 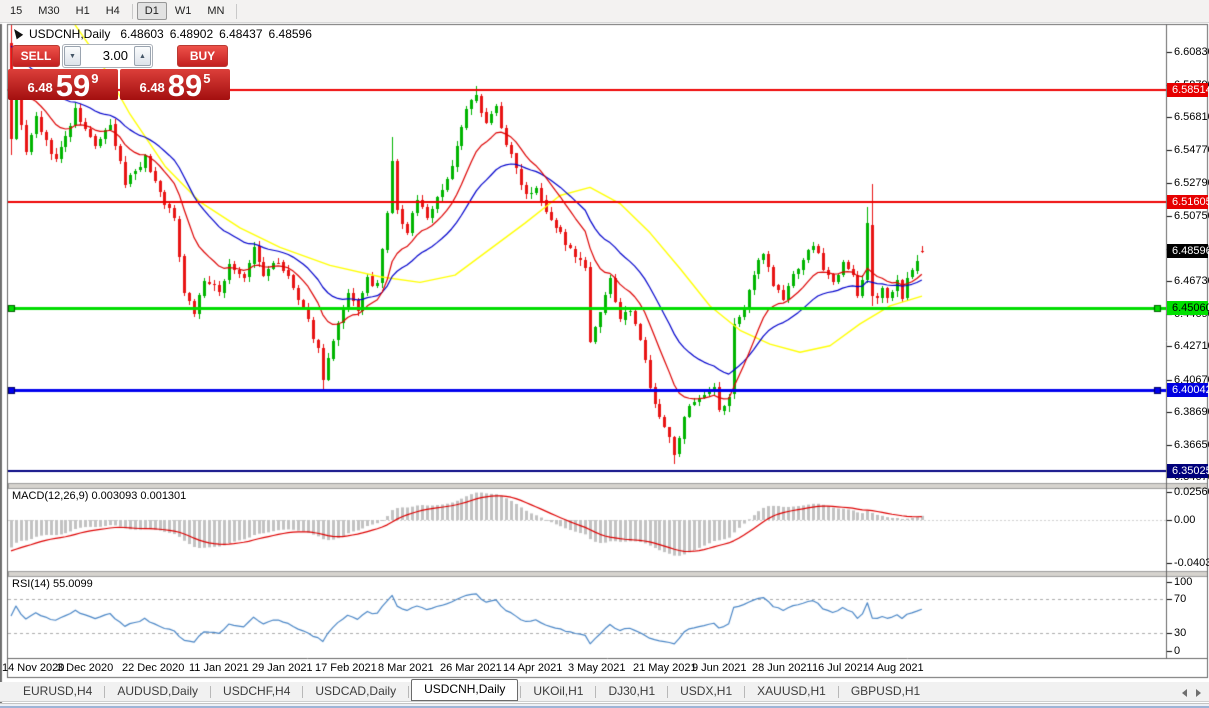 I want to click on date-label: 11 Jan 2021, so click(x=219, y=668).